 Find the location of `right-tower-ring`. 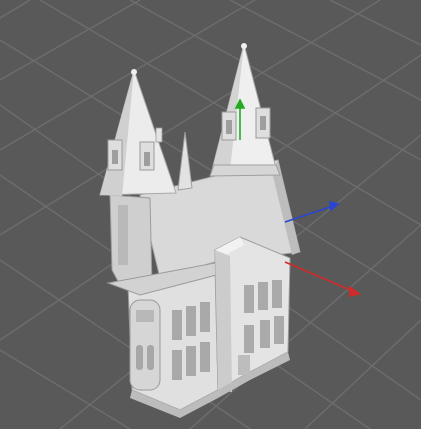

right-tower-ring is located at coordinates (245, 170).